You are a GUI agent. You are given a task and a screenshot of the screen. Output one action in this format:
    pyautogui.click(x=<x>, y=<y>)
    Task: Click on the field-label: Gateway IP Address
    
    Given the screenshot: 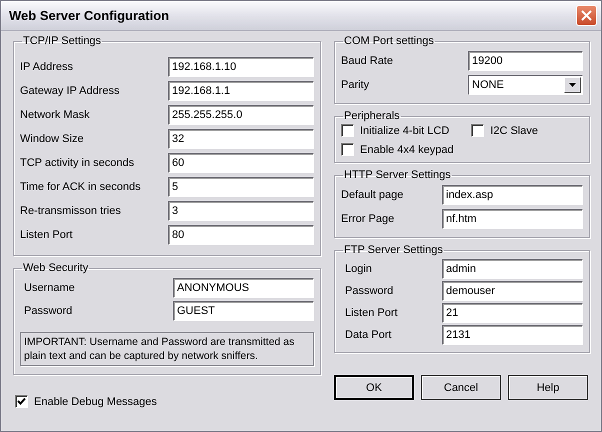 What is the action you would take?
    pyautogui.click(x=70, y=91)
    